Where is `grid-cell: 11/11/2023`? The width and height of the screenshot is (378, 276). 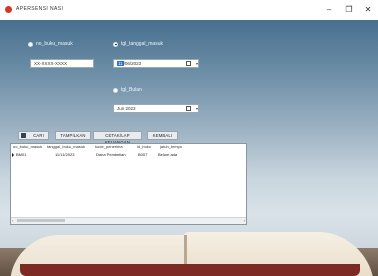 grid-cell: 11/11/2023 is located at coordinates (65, 154).